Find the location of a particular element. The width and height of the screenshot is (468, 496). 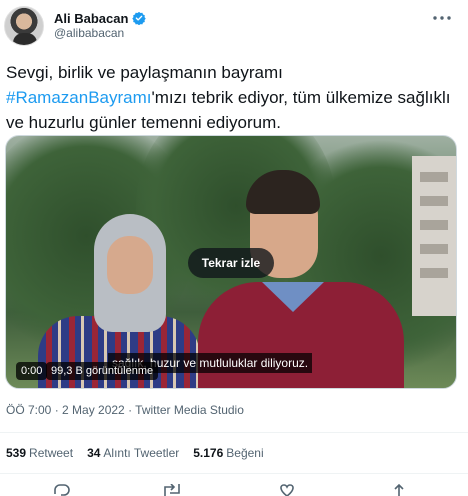

engagement-stats: 539 Retweet 34 Alıntı Tweetler 5.176 Beğeni is located at coordinates (135, 453).